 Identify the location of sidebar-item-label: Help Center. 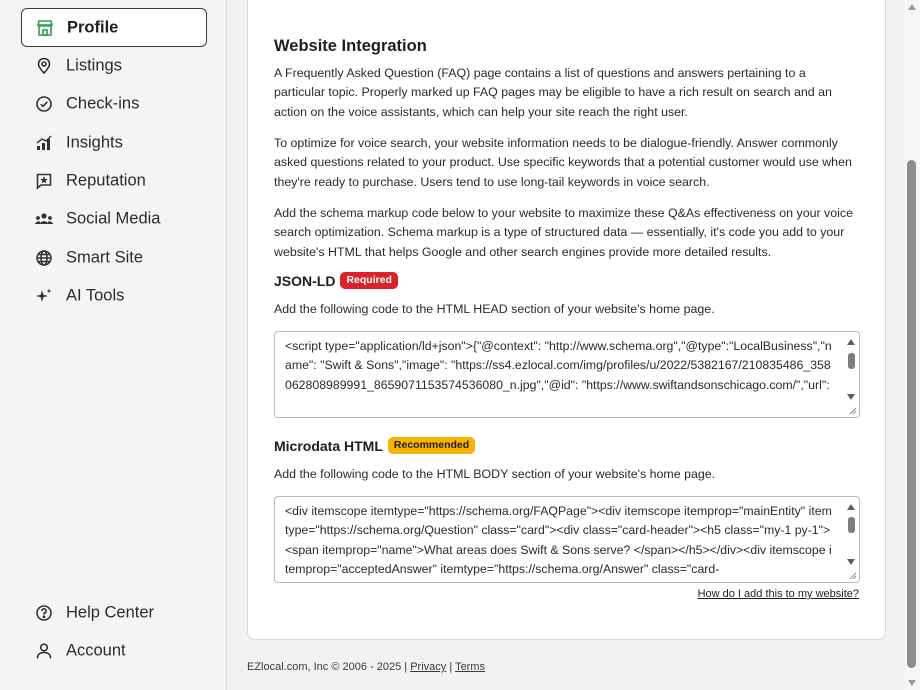
(110, 612).